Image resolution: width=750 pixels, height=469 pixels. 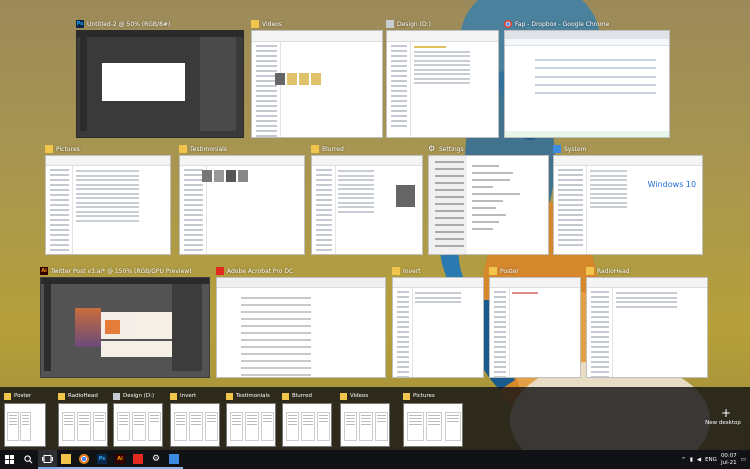 What do you see at coordinates (390, 24) in the screenshot?
I see `drive-icon` at bounding box center [390, 24].